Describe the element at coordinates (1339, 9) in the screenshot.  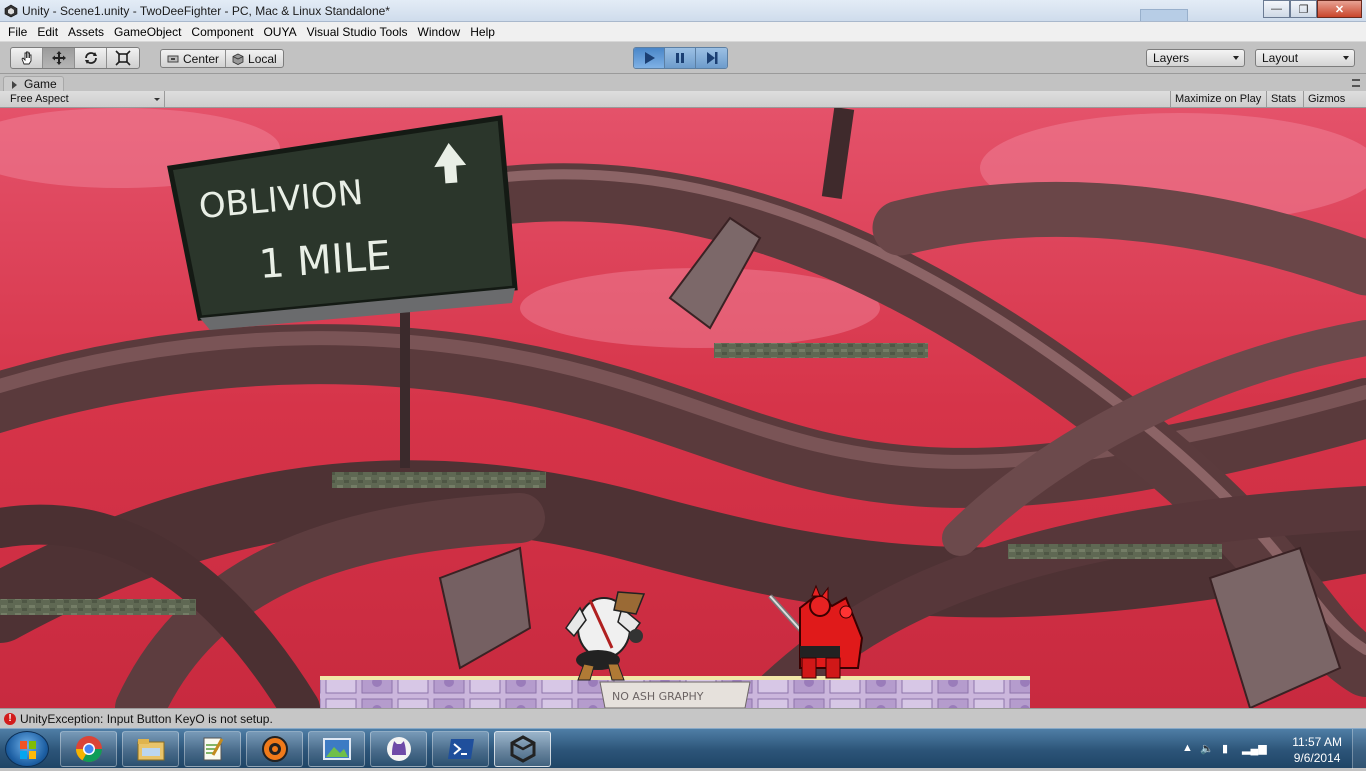
I see `close-button: ✕` at that location.